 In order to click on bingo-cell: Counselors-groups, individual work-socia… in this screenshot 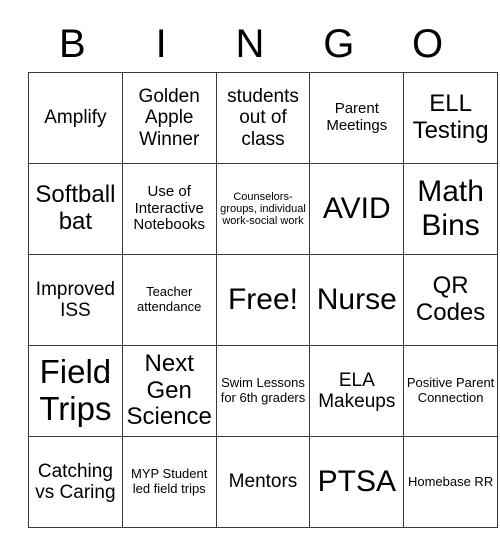, I will do `click(263, 209)`.